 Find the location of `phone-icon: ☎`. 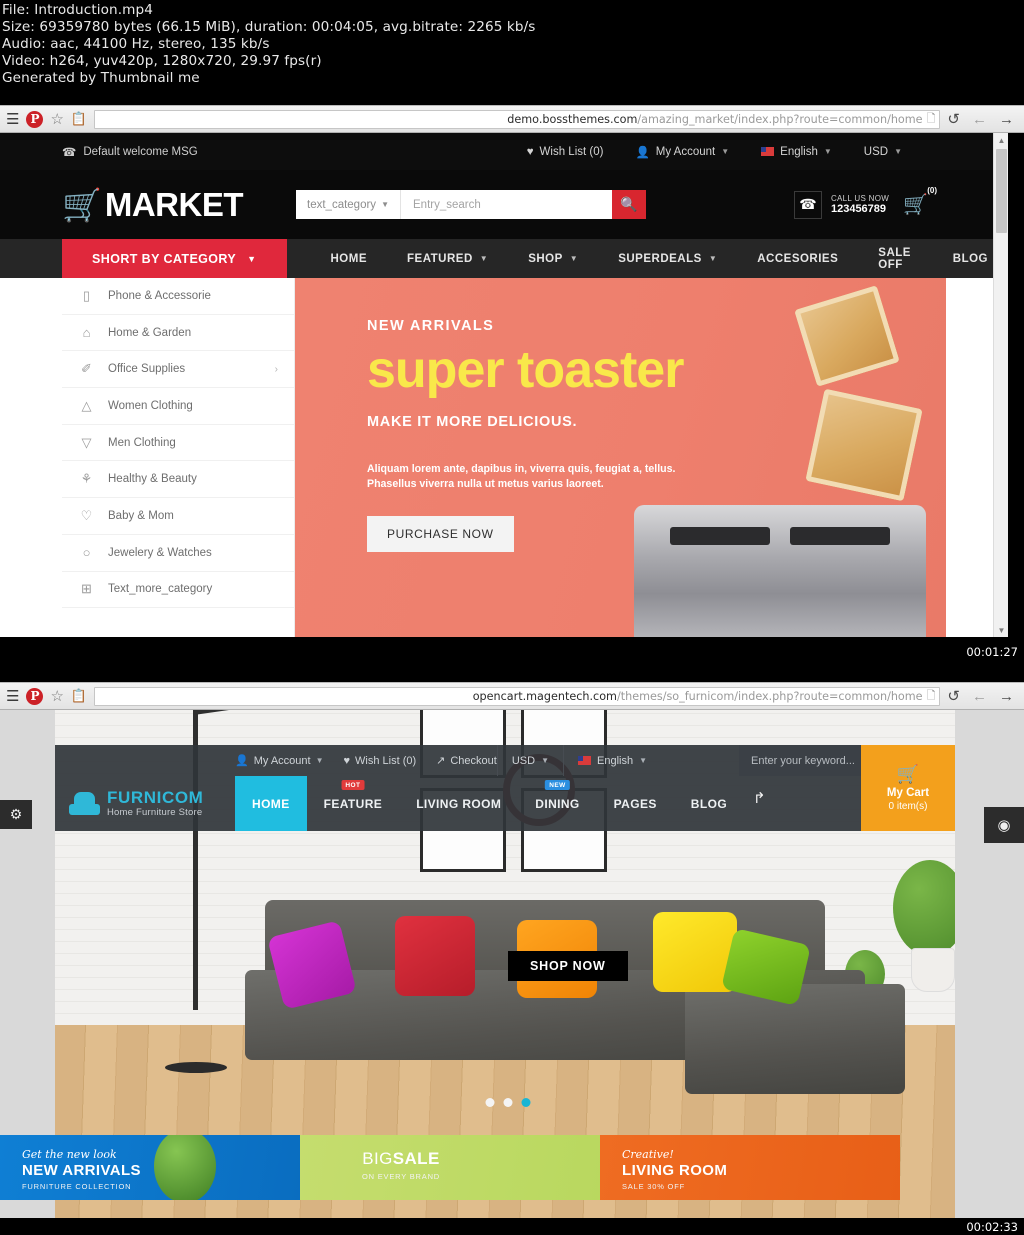

phone-icon: ☎ is located at coordinates (807, 204).